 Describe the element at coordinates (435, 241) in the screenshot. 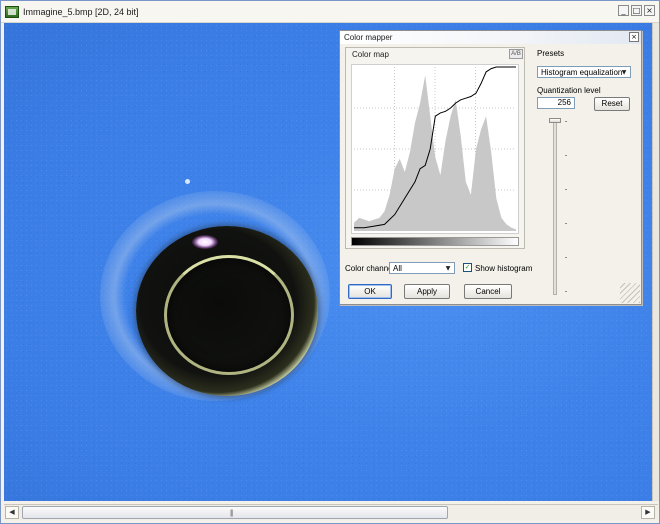

I see `grayscale-gradient-bar` at that location.